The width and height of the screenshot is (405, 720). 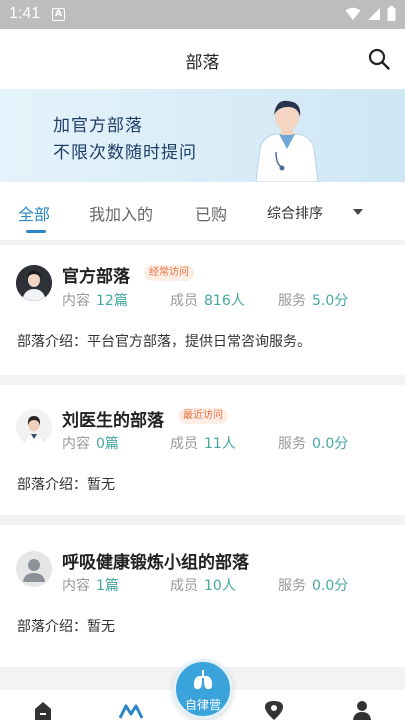 I want to click on status-time: 1:41, so click(x=25, y=13).